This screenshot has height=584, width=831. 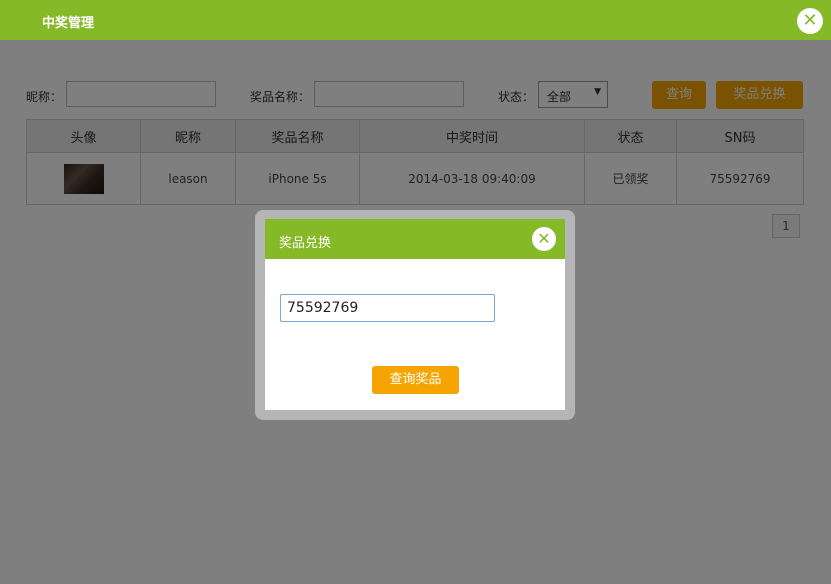 I want to click on query-prize-button: 查询奖品, so click(x=415, y=380).